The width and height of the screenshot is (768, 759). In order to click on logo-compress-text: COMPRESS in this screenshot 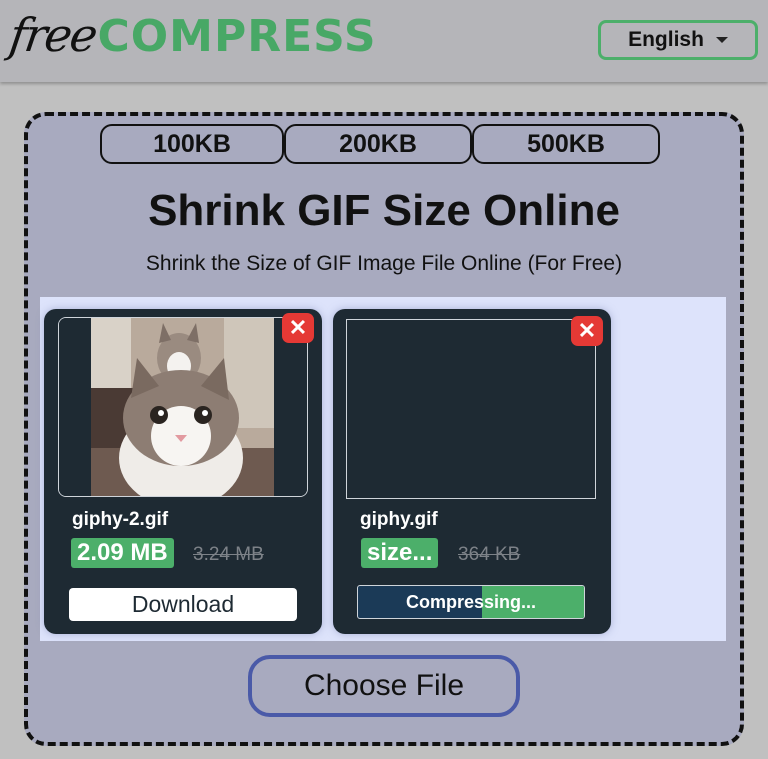, I will do `click(237, 36)`.